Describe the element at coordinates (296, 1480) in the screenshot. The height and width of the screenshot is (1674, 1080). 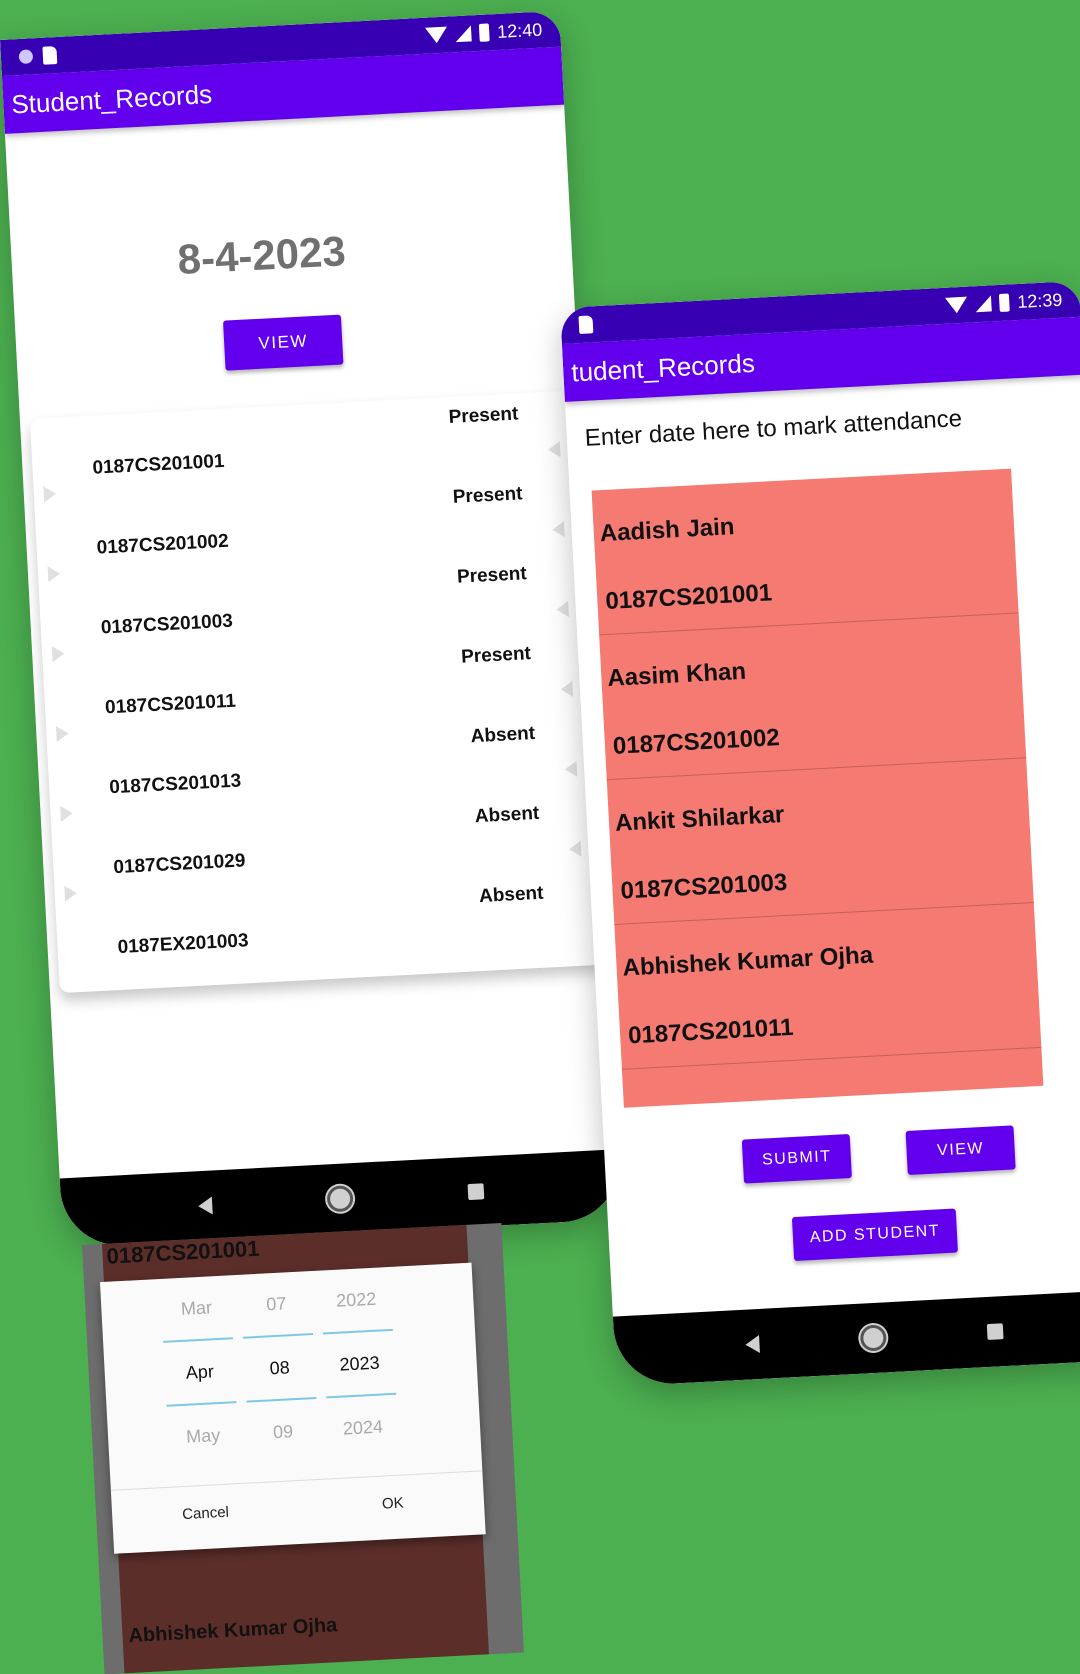
I see `dialog-divider` at that location.